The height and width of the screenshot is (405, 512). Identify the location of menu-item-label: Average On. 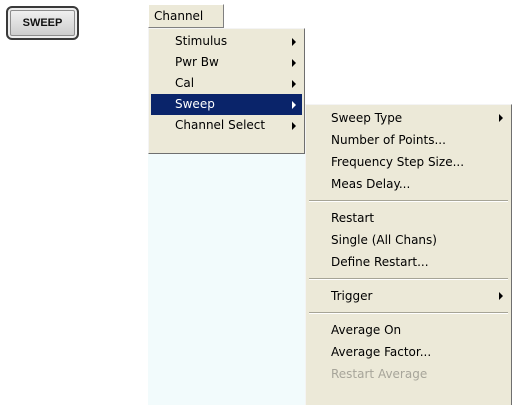
(366, 330).